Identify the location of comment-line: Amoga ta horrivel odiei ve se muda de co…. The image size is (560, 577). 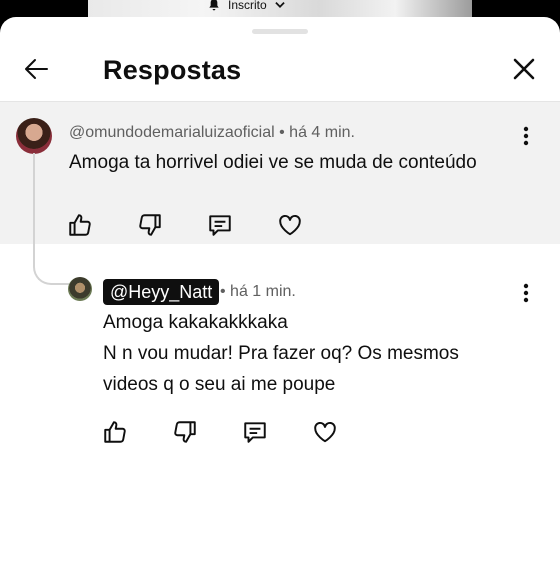
(273, 162).